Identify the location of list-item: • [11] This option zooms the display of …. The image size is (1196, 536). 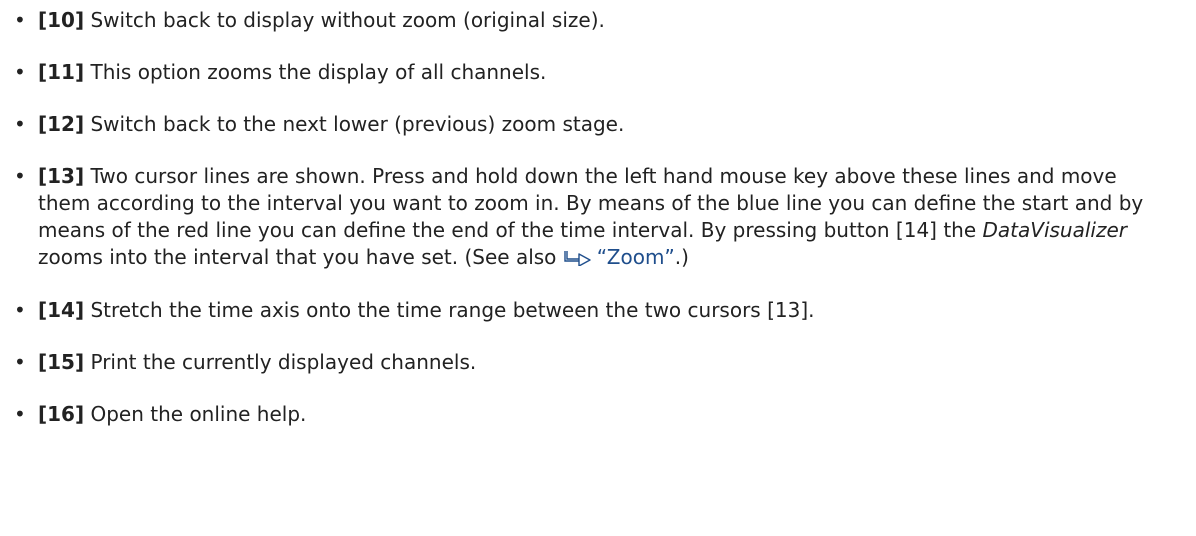
(598, 72).